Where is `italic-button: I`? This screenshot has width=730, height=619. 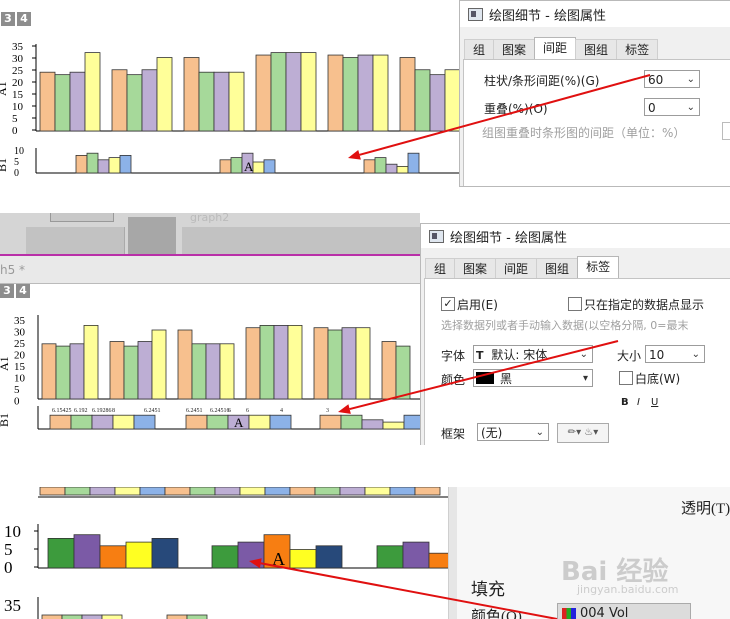 italic-button: I is located at coordinates (638, 402).